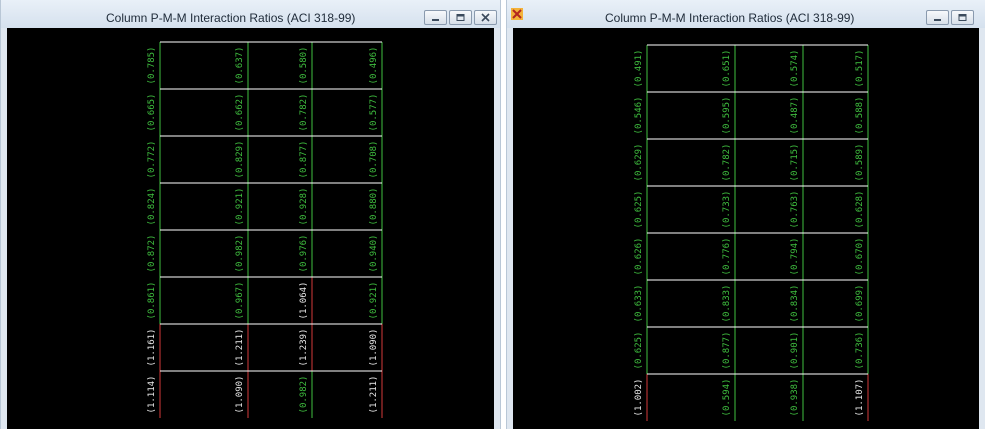 Image resolution: width=985 pixels, height=429 pixels. Describe the element at coordinates (860, 163) in the screenshot. I see `ratio-label: (0.589)` at that location.